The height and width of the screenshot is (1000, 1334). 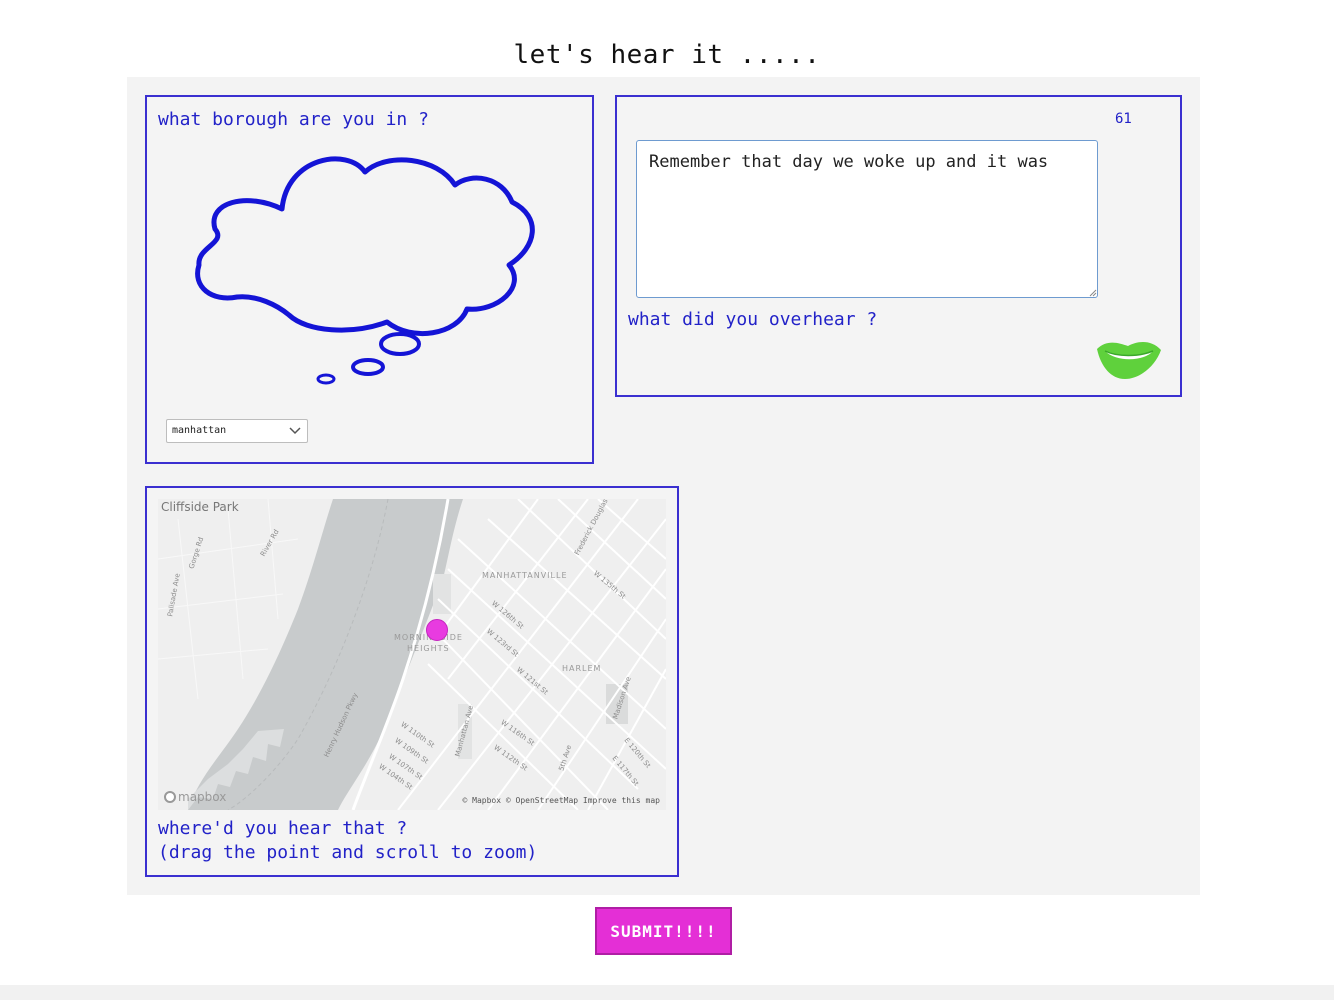 What do you see at coordinates (365, 270) in the screenshot?
I see `thought-cloud-icon` at bounding box center [365, 270].